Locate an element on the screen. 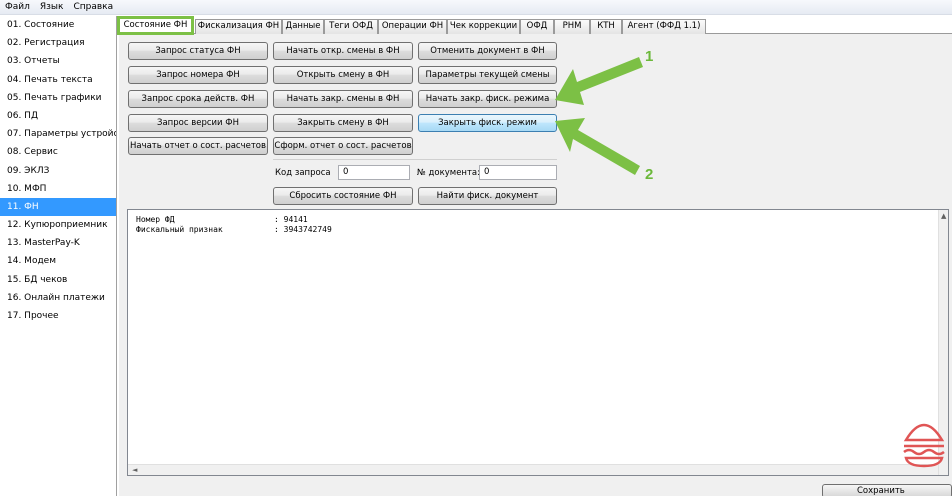  tab-ofd-tags: Теги ОФД is located at coordinates (351, 26).